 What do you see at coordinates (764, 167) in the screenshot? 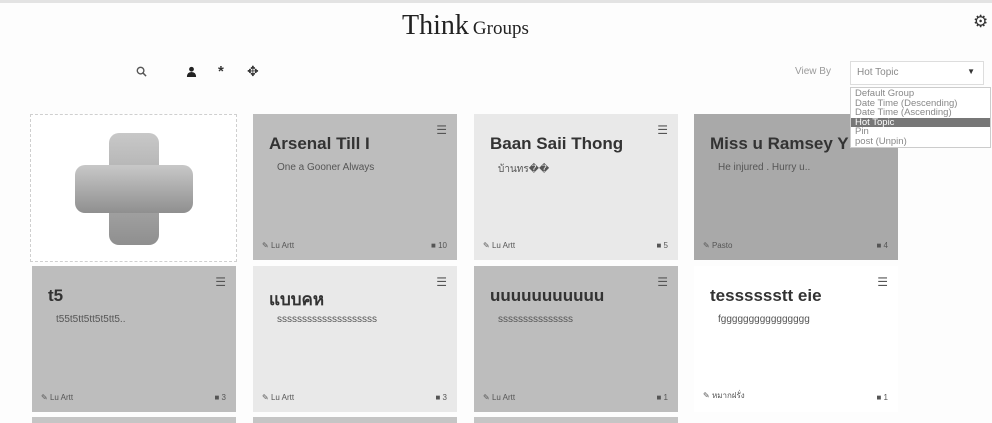
I see `group-desc: He injured . Hurry u..` at bounding box center [764, 167].